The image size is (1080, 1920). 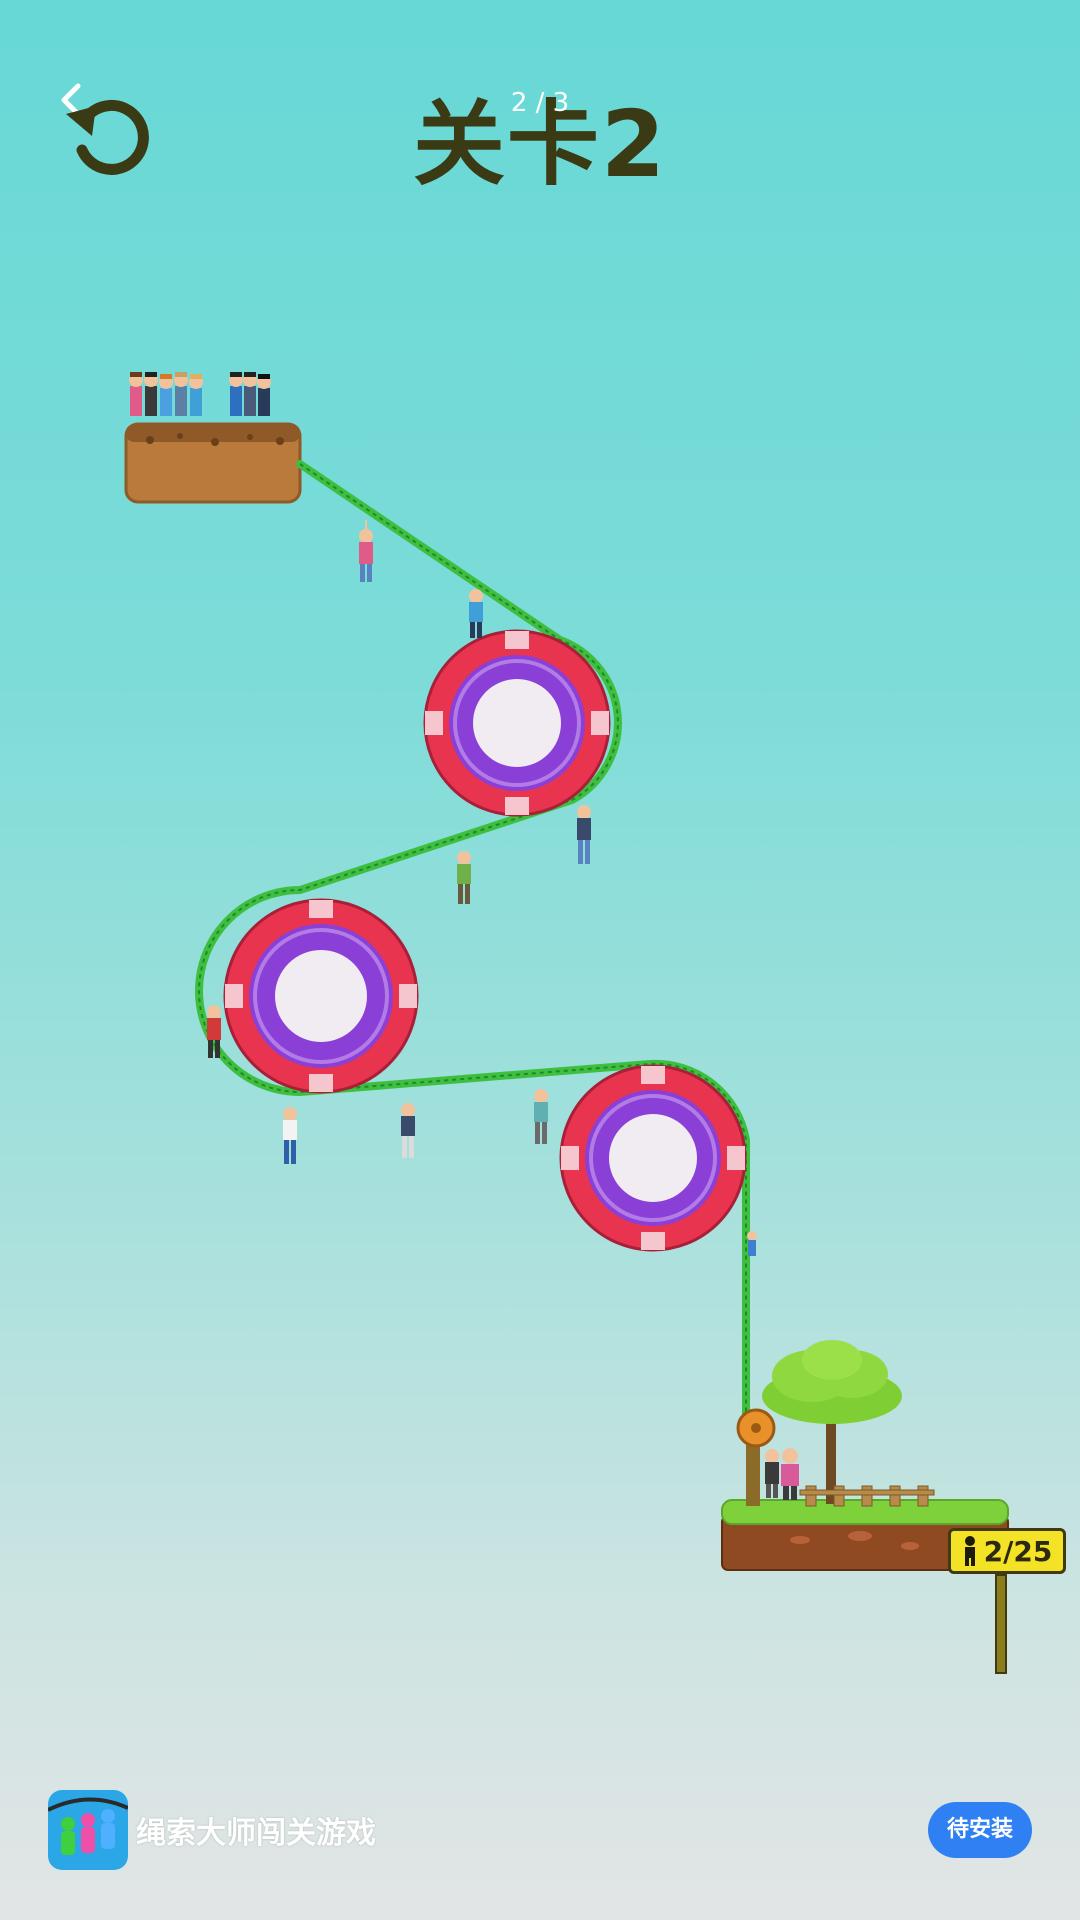 I want to click on sign-post, so click(x=1001, y=1624).